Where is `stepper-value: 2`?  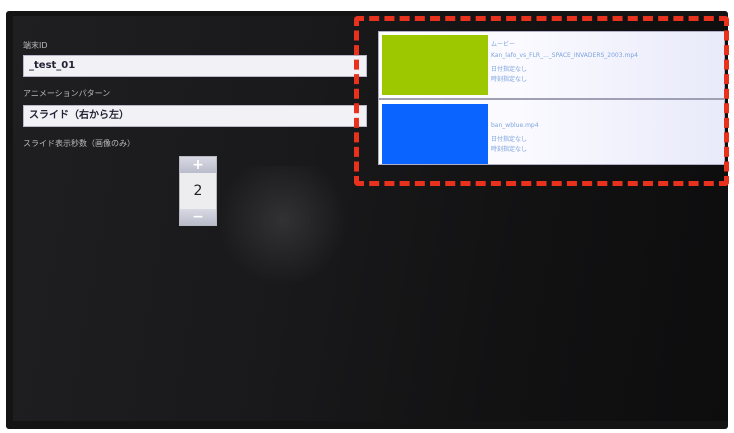 stepper-value: 2 is located at coordinates (198, 191).